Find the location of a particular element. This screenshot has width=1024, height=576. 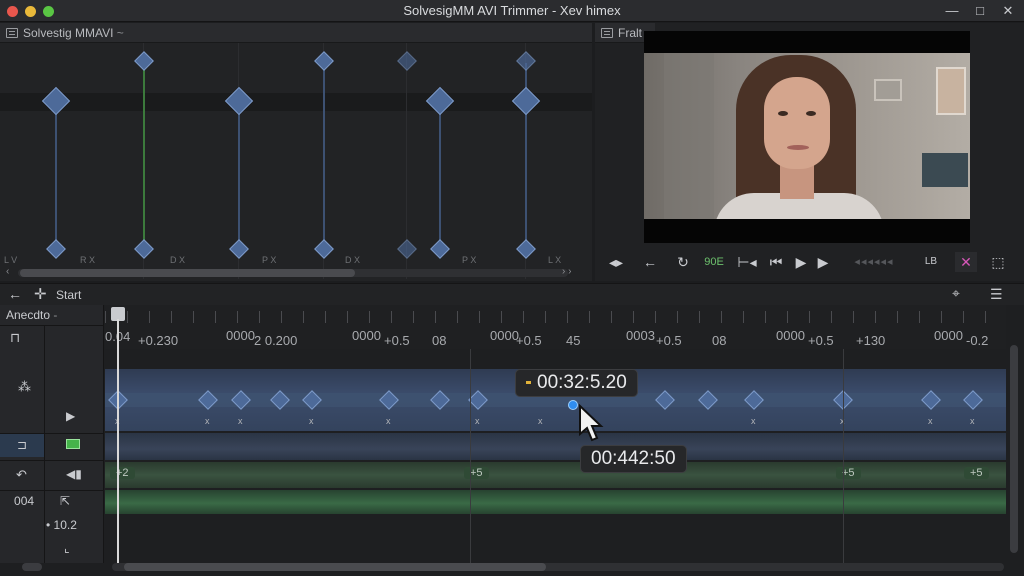

curve-stem-active is located at coordinates (144, 155).